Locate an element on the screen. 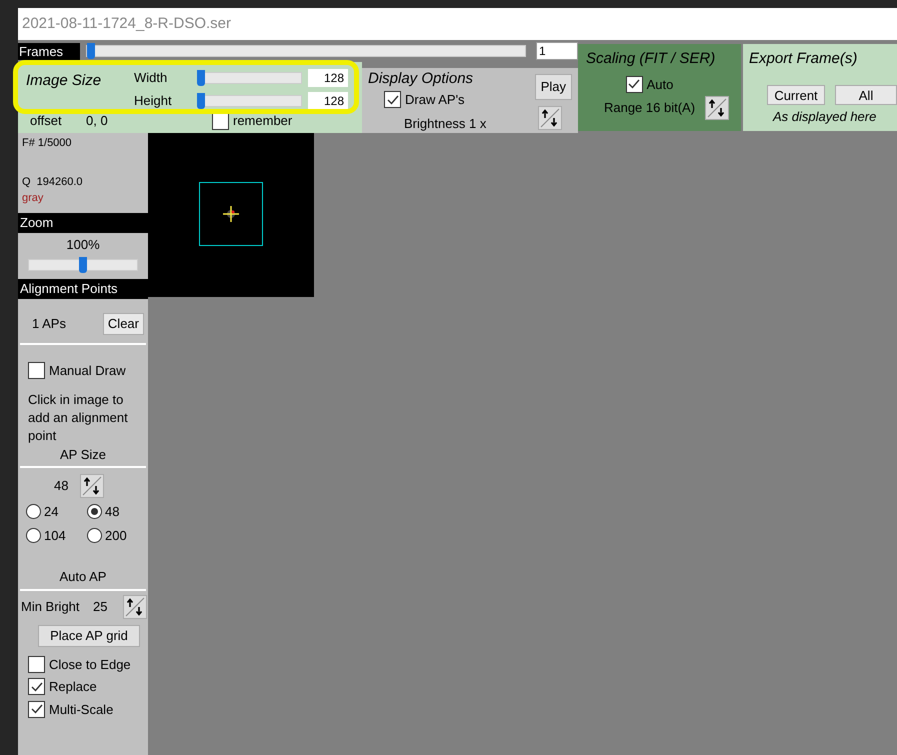 Image resolution: width=897 pixels, height=755 pixels. checkbox-label: Close to Edge is located at coordinates (90, 665).